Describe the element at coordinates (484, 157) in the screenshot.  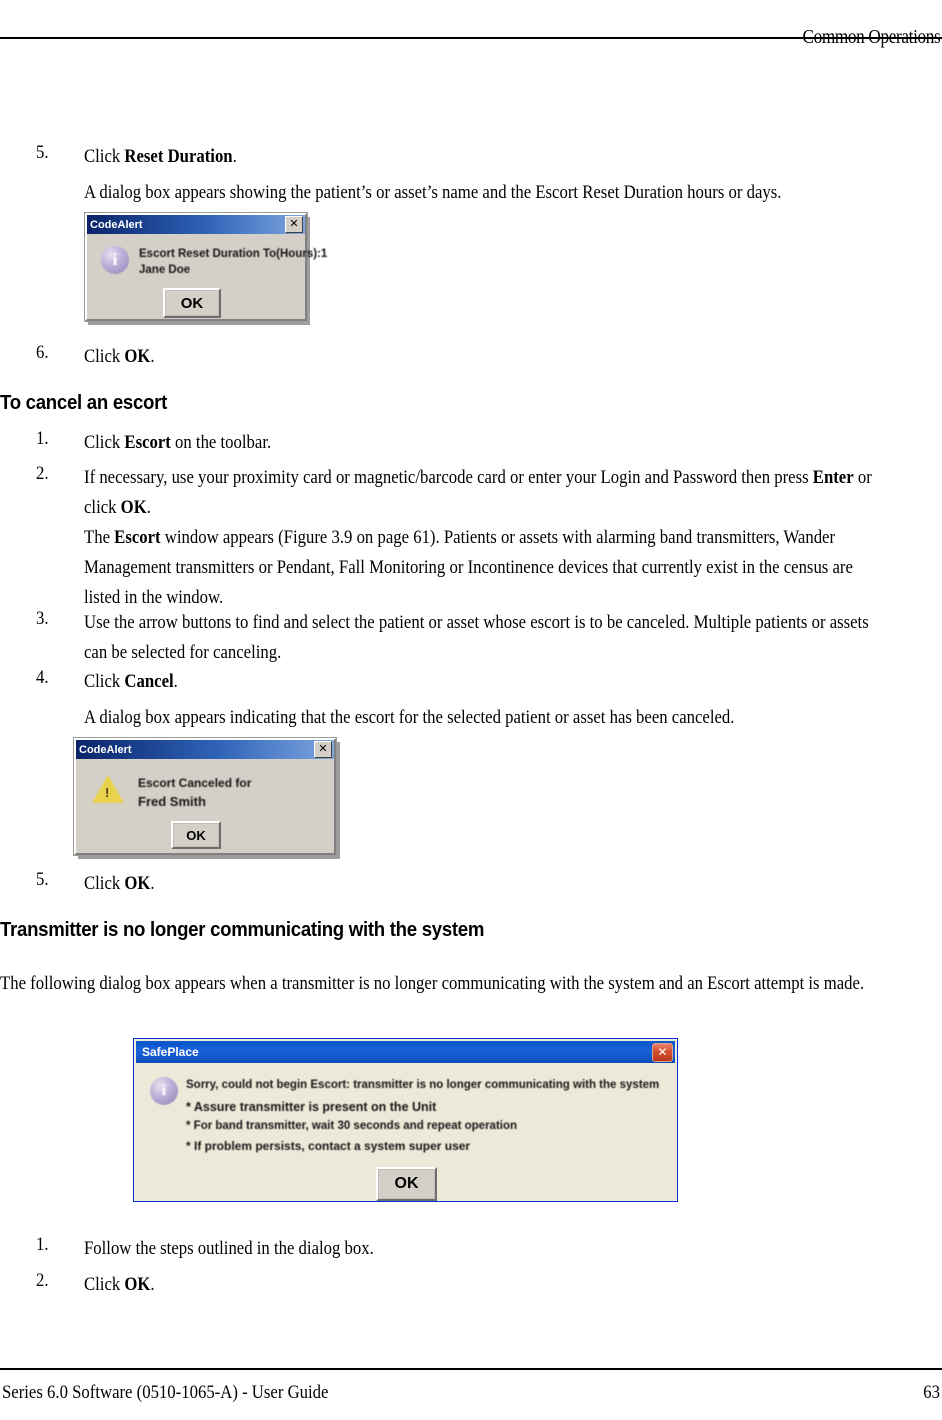
I see `step-text: Click Reset Duration.` at that location.